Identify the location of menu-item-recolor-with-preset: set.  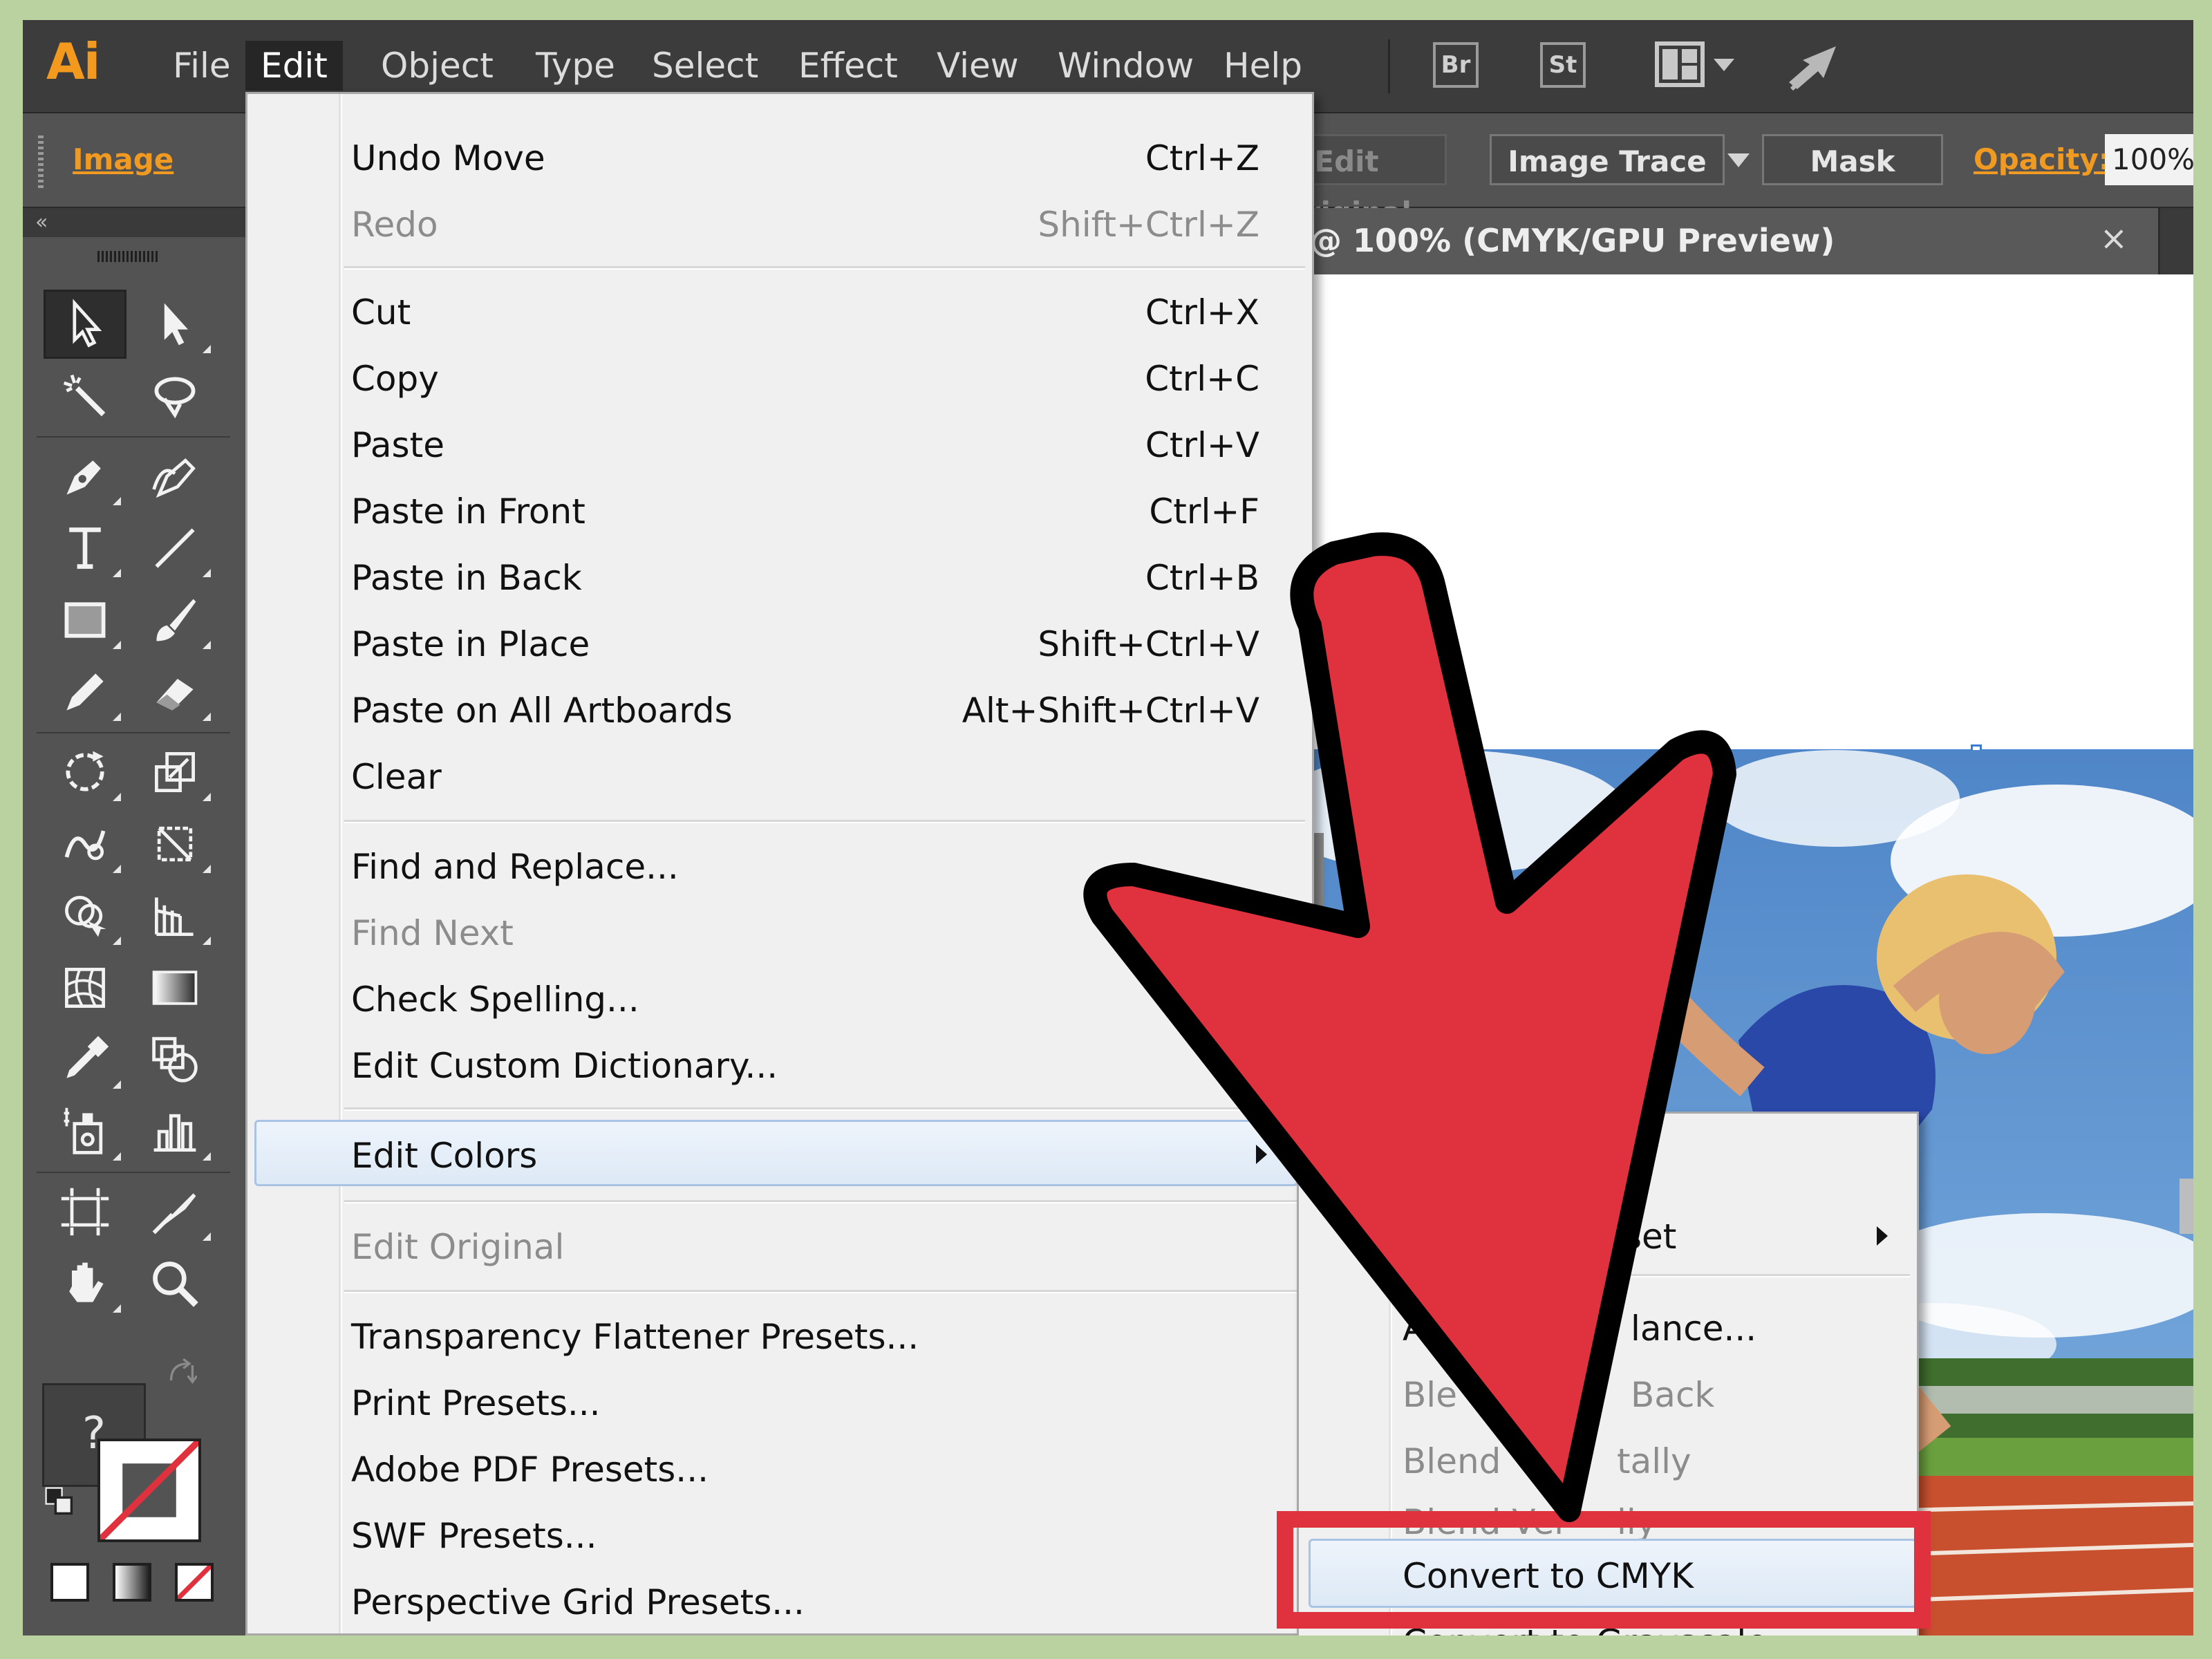
(1608, 1236).